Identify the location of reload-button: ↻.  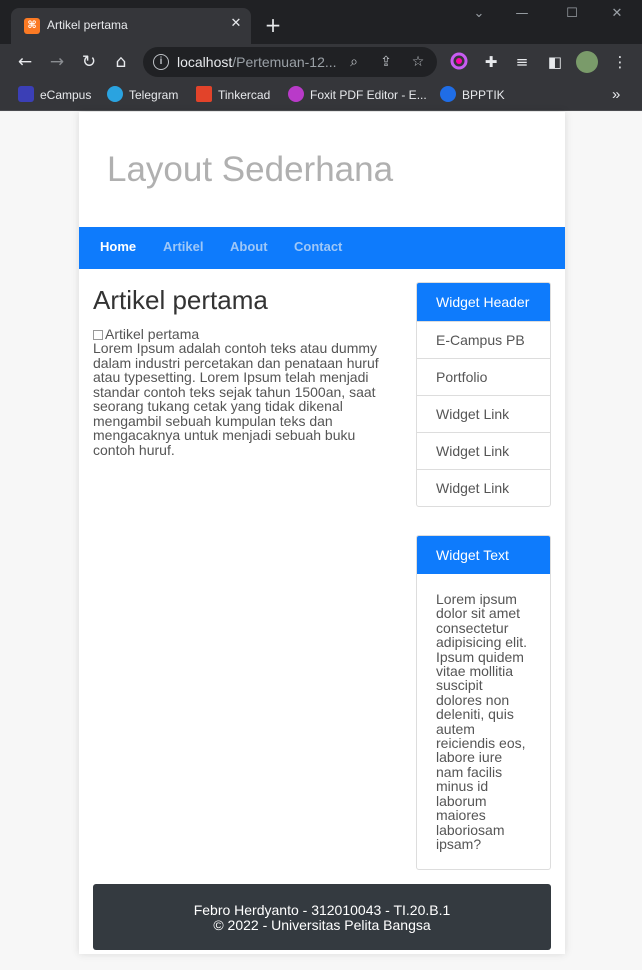
(89, 62).